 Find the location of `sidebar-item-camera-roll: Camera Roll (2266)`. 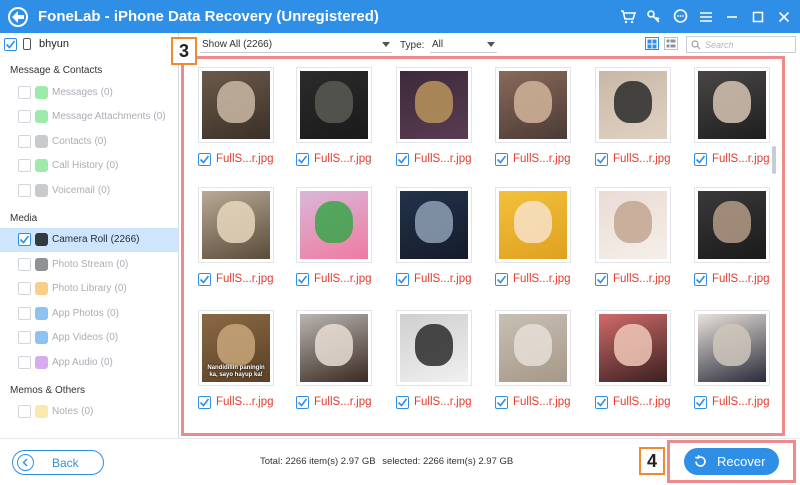

sidebar-item-camera-roll: Camera Roll (2266) is located at coordinates (89, 239).